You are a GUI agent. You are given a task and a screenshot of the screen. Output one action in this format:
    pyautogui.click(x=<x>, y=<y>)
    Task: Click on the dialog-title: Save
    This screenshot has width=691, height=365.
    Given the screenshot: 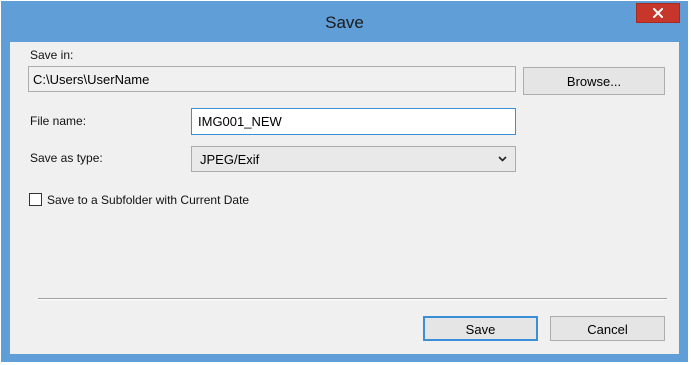 What is the action you would take?
    pyautogui.click(x=344, y=22)
    